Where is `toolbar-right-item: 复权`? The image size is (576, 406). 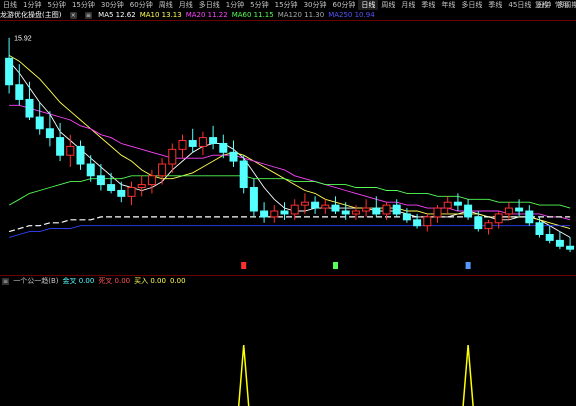
toolbar-right-item: 复权 is located at coordinates (542, 5).